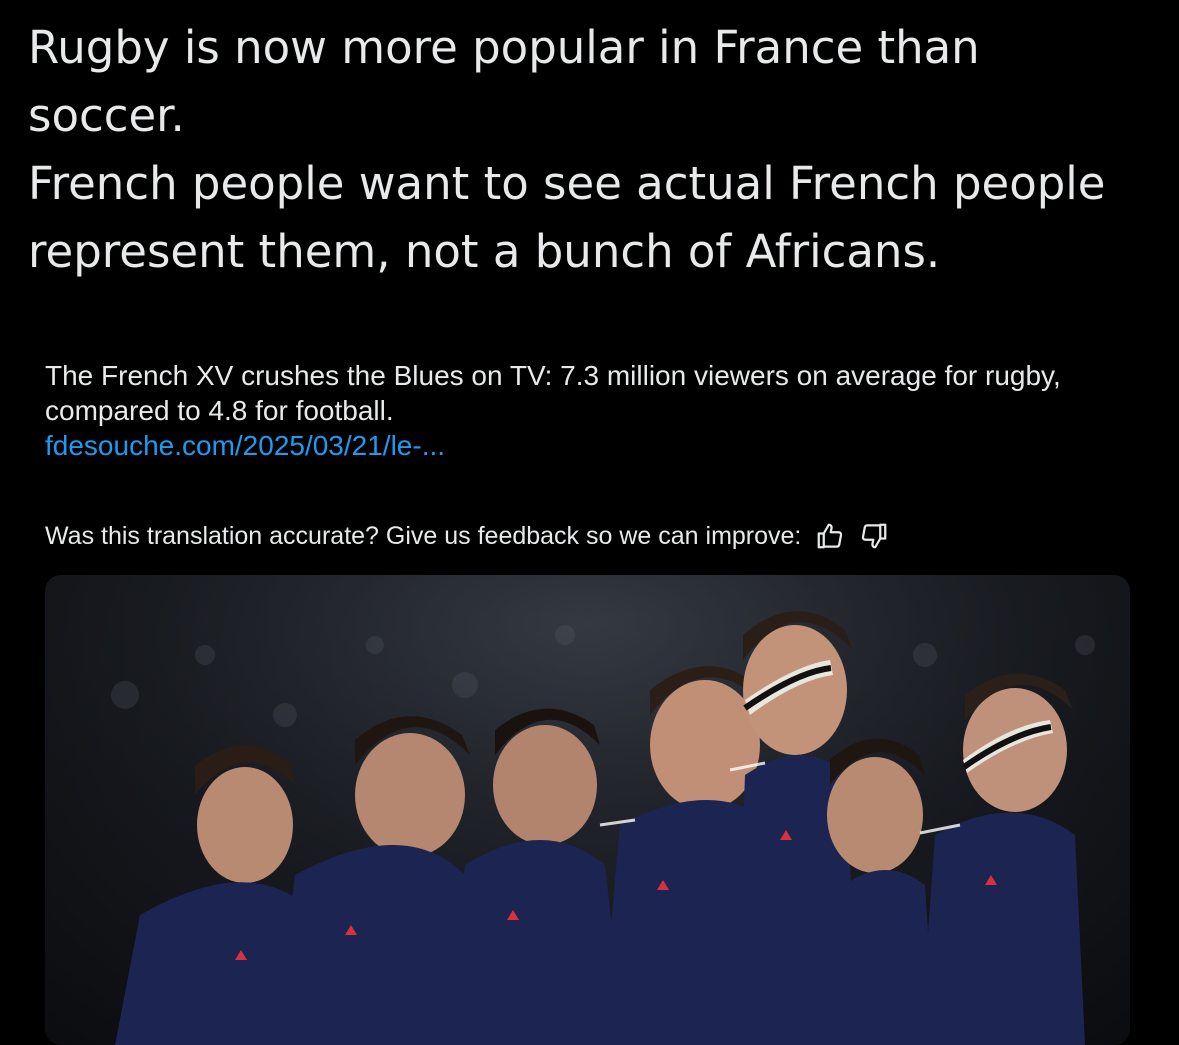 Image resolution: width=1179 pixels, height=1045 pixels. Describe the element at coordinates (874, 536) in the screenshot. I see `thumbs-down-icon` at that location.